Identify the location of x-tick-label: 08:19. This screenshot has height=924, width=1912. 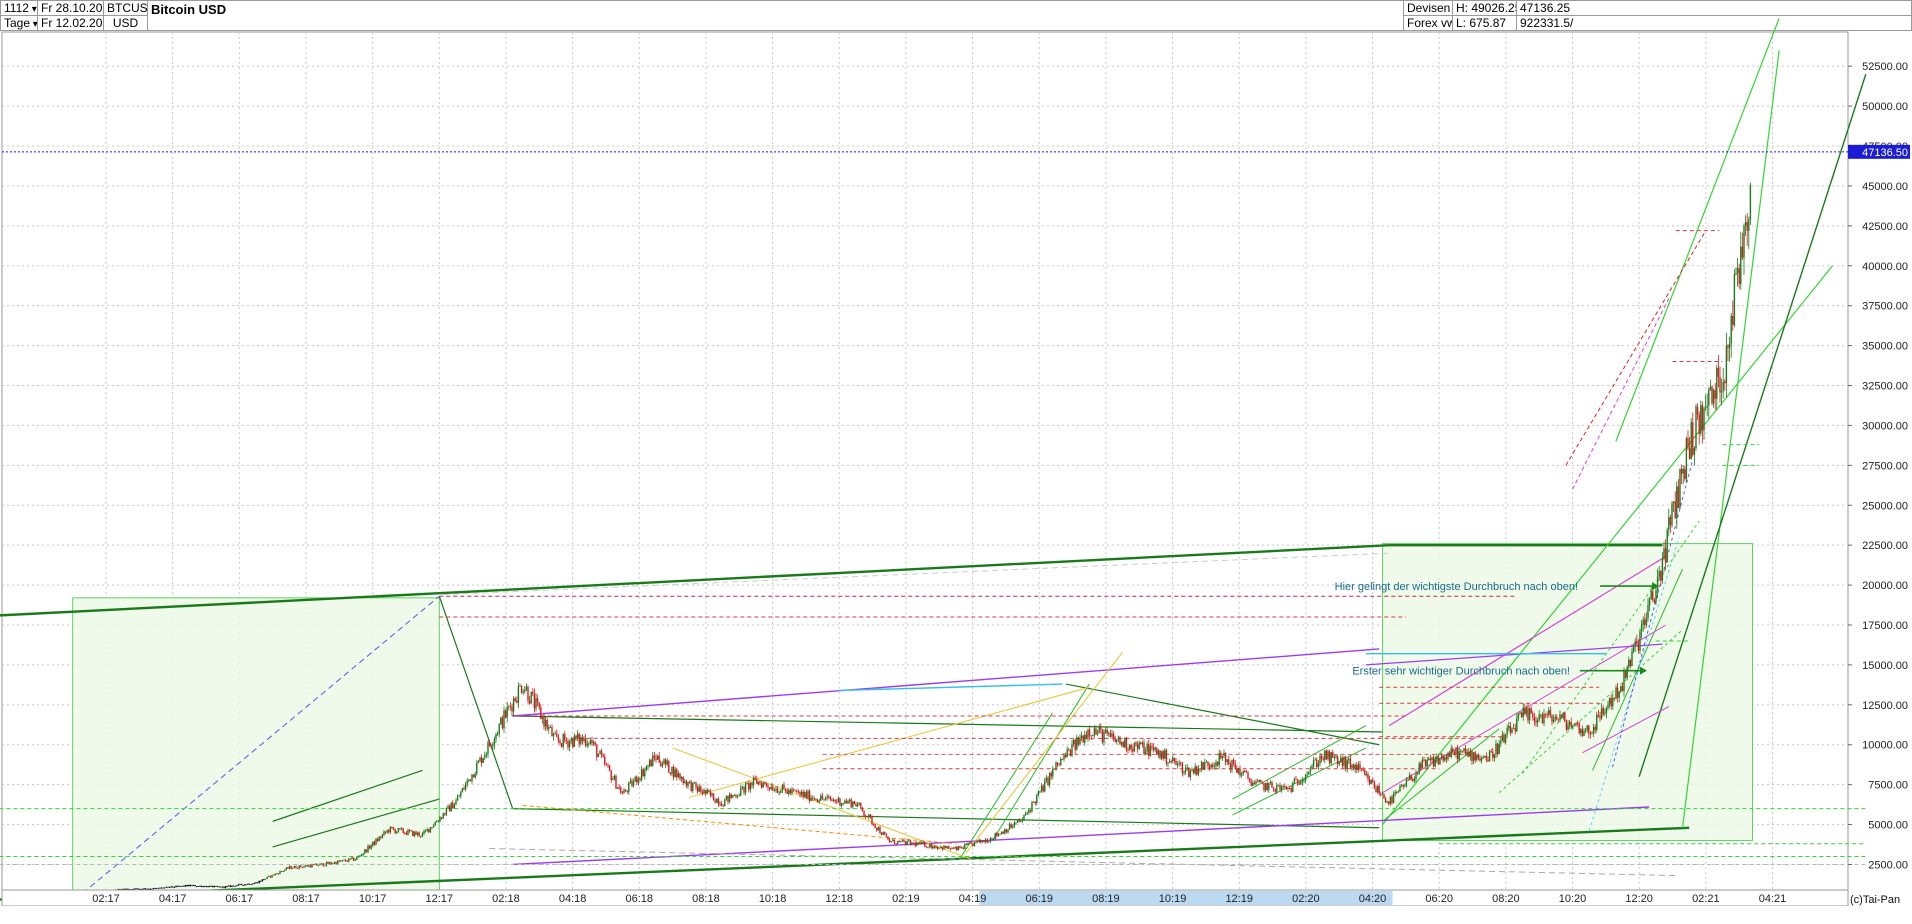
(1106, 899).